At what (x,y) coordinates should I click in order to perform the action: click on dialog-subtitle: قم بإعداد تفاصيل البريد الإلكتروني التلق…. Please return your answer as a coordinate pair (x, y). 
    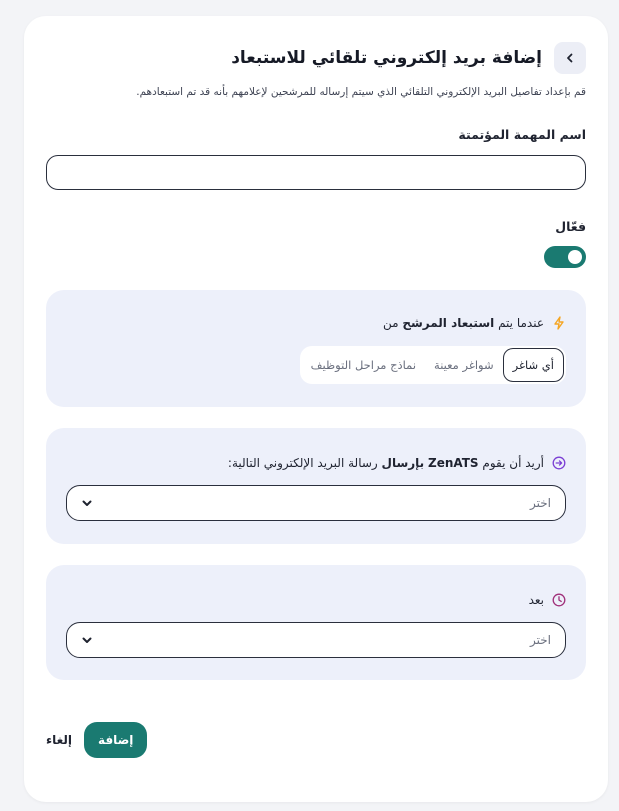
    Looking at the image, I should click on (361, 92).